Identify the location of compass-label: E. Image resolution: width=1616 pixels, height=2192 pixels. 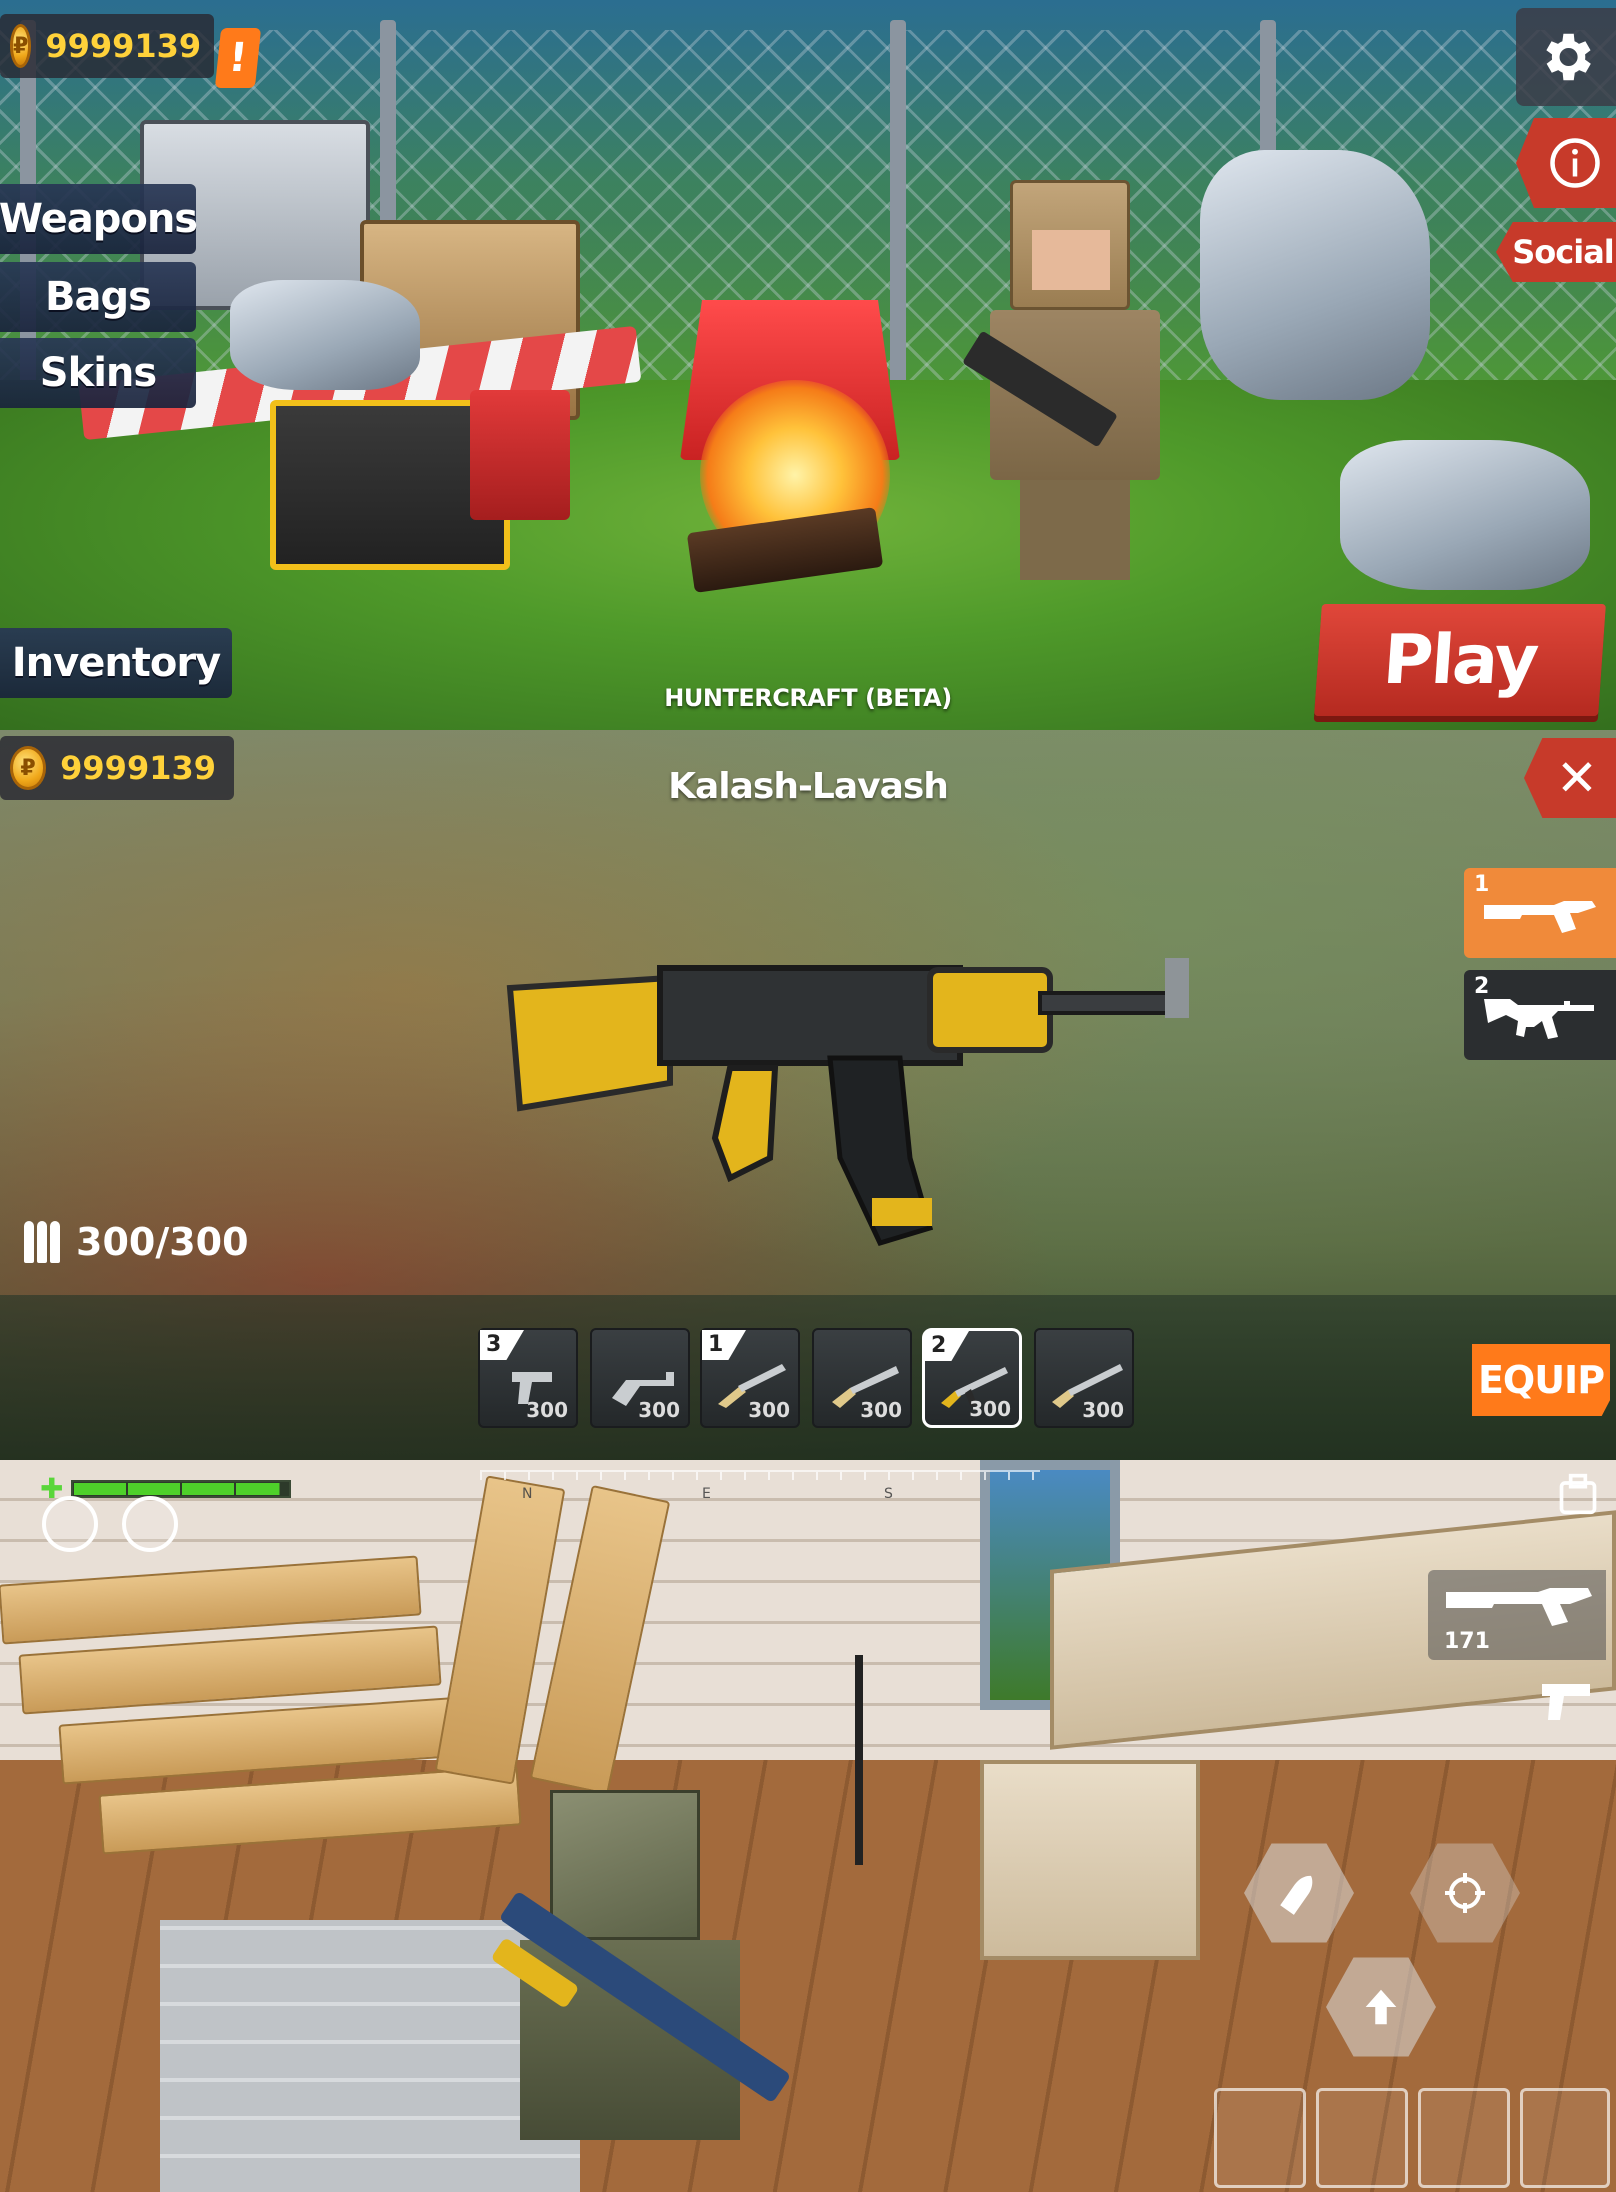
(706, 1494).